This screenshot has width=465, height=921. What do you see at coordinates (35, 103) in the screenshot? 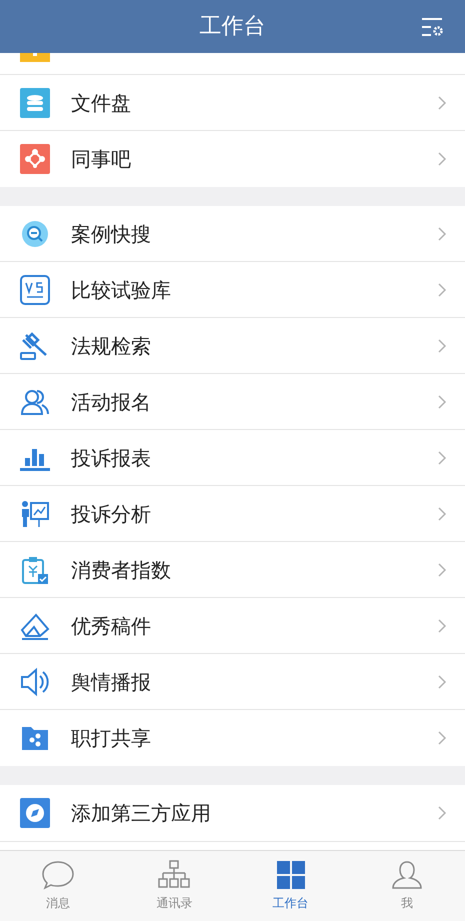
I see `database-icon` at bounding box center [35, 103].